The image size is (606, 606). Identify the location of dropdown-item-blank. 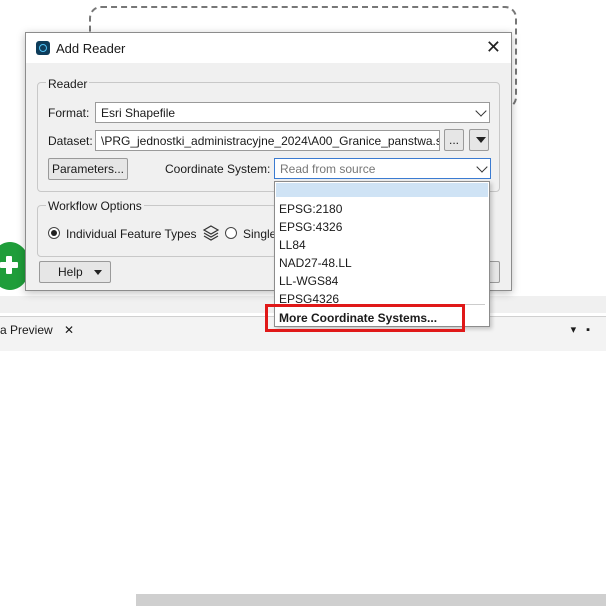
(382, 190).